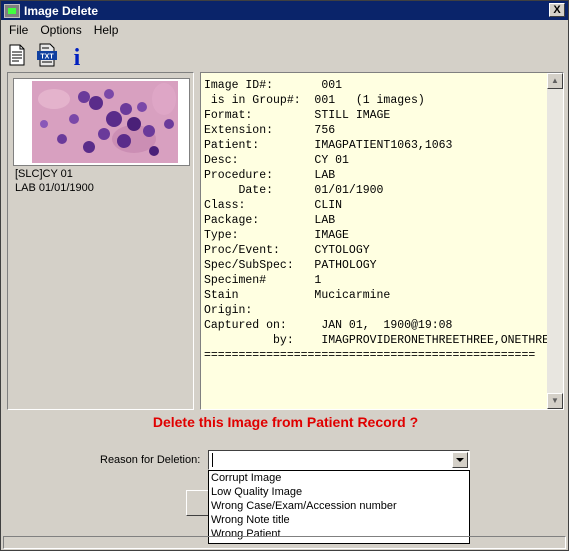  Describe the element at coordinates (339, 492) in the screenshot. I see `reason-option: Low Quality Image` at that location.